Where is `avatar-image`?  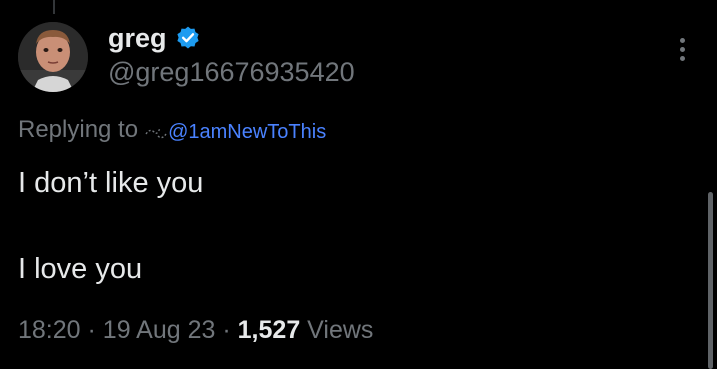 avatar-image is located at coordinates (53, 57).